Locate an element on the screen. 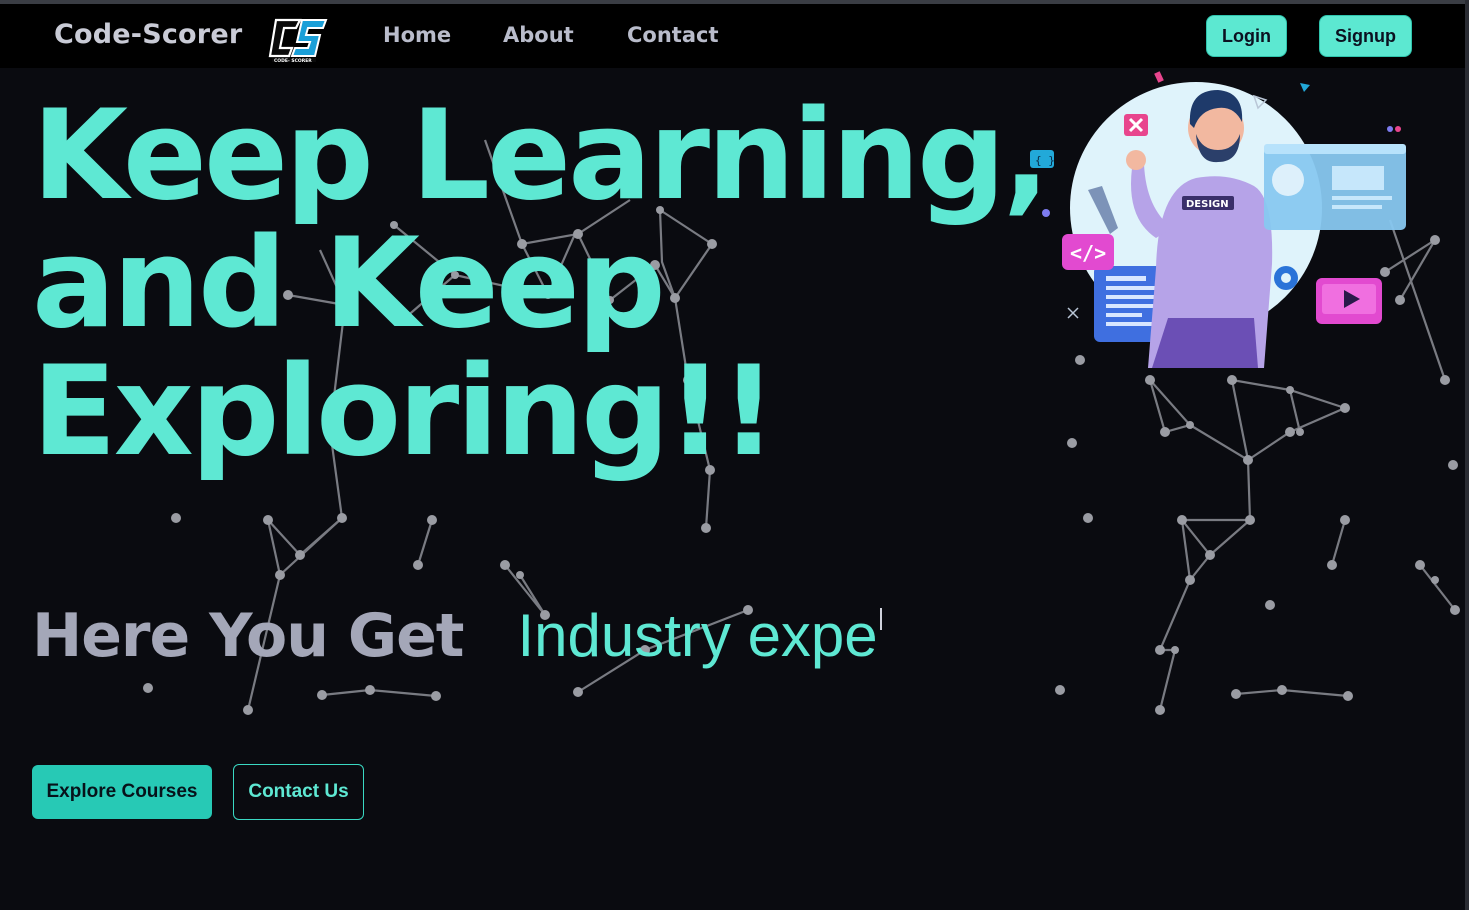  hero-subtitle: Here You Get Industry expe is located at coordinates (457, 636).